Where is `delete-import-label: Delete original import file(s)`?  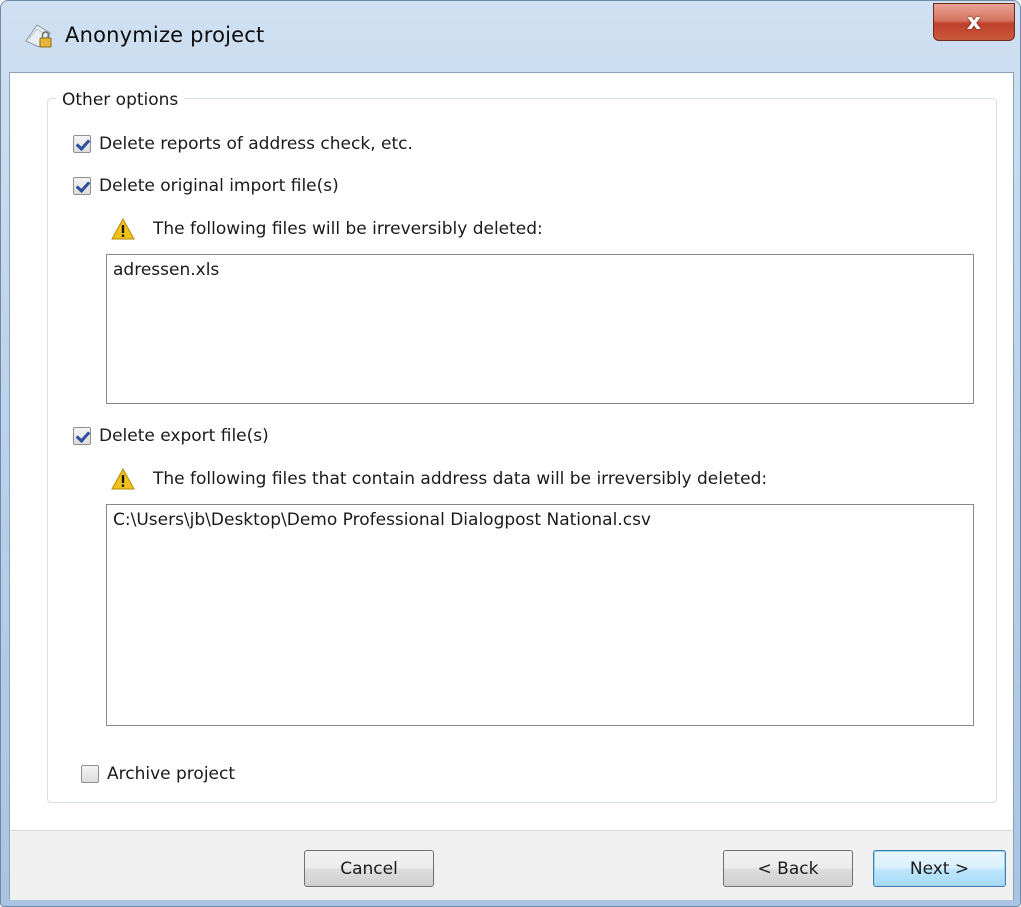
delete-import-label: Delete original import file(s) is located at coordinates (219, 186).